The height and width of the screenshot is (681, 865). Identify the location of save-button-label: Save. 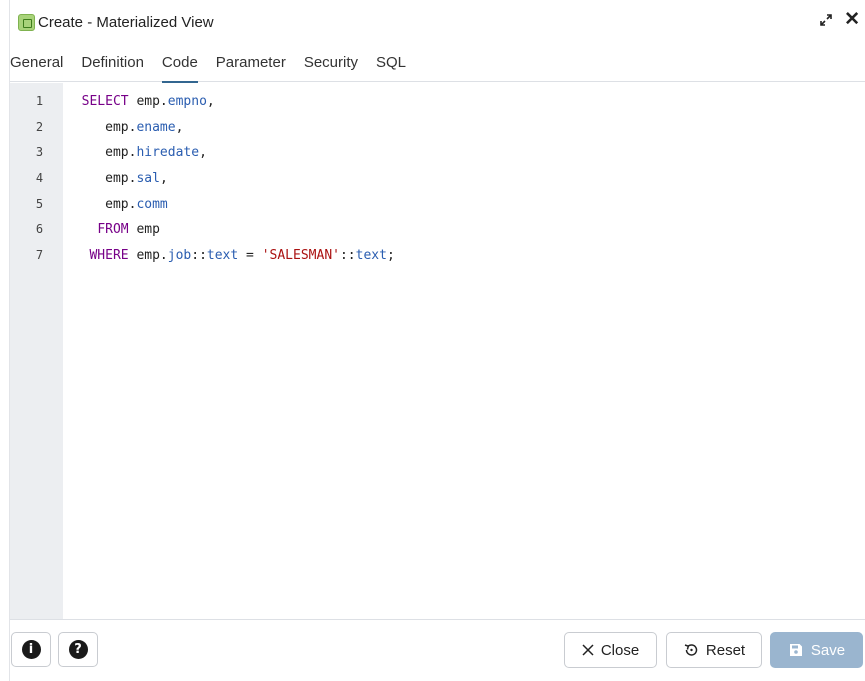
(828, 650).